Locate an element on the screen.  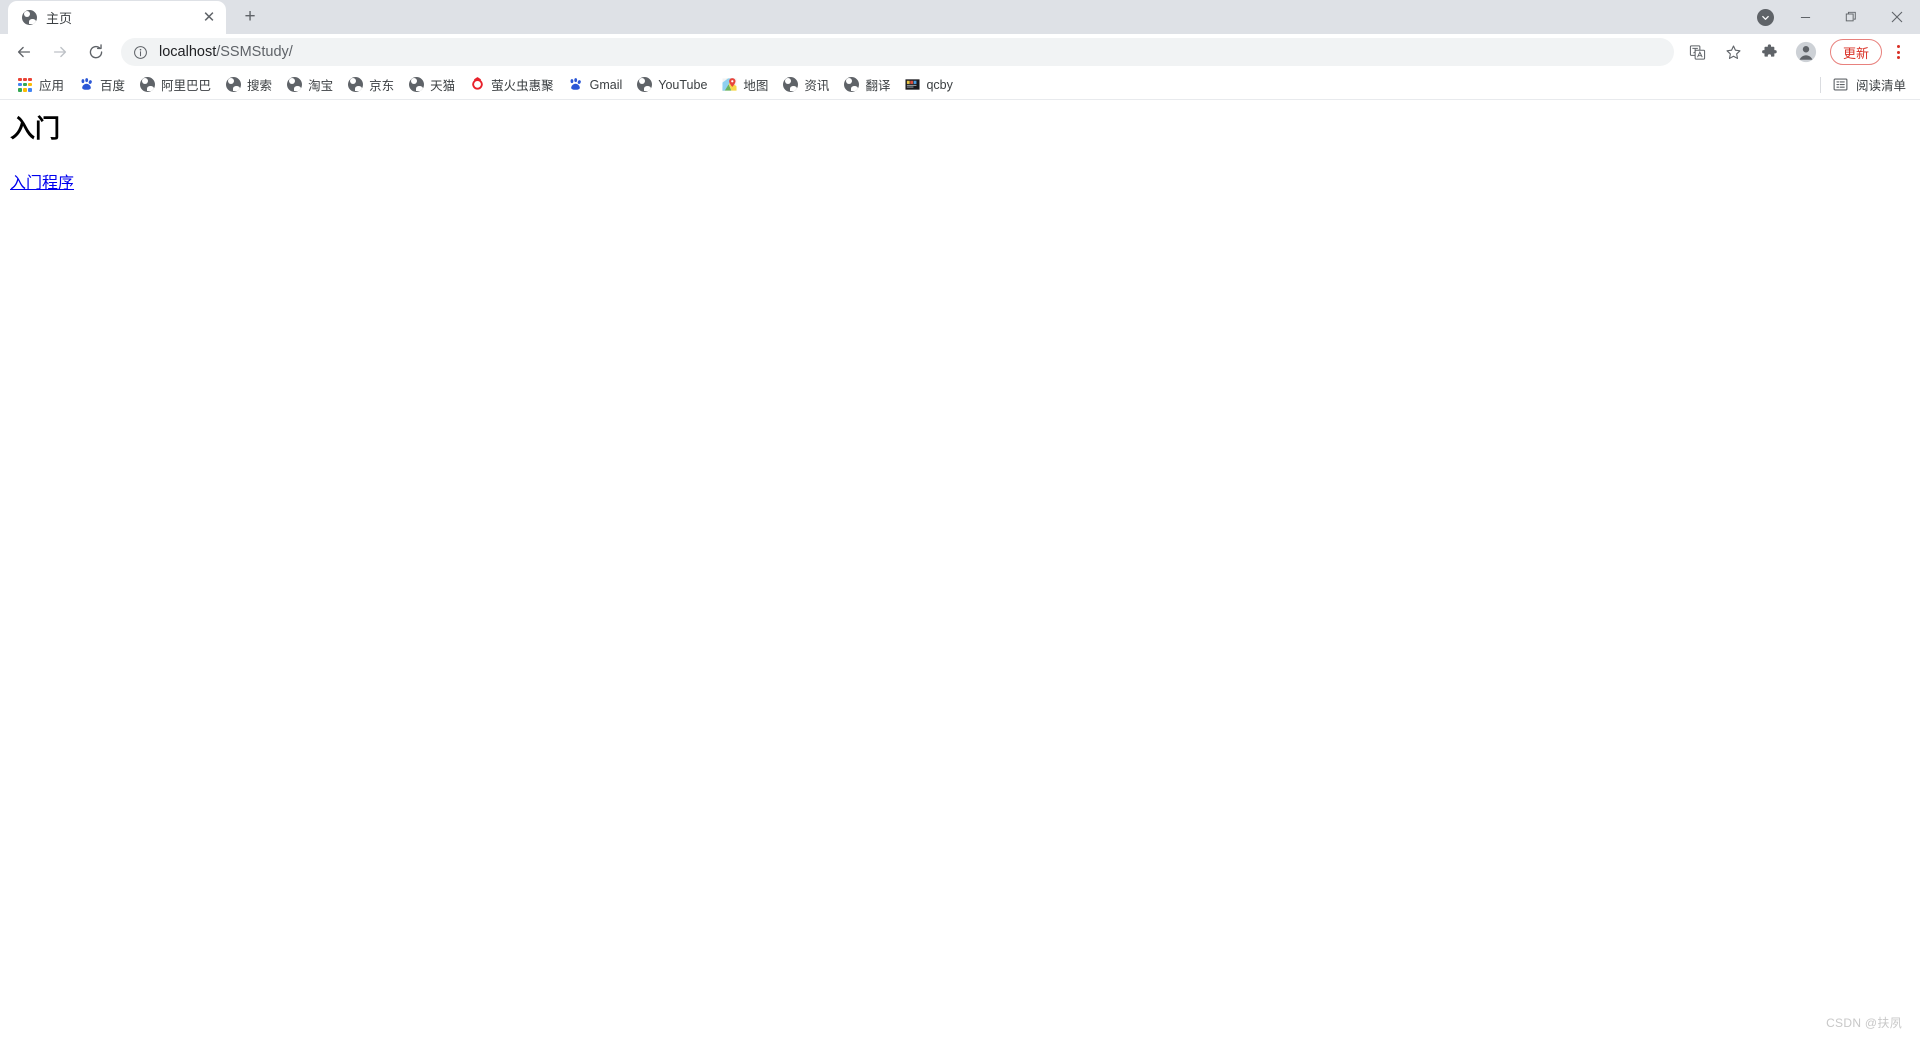
bookmarks-divider is located at coordinates (1820, 84).